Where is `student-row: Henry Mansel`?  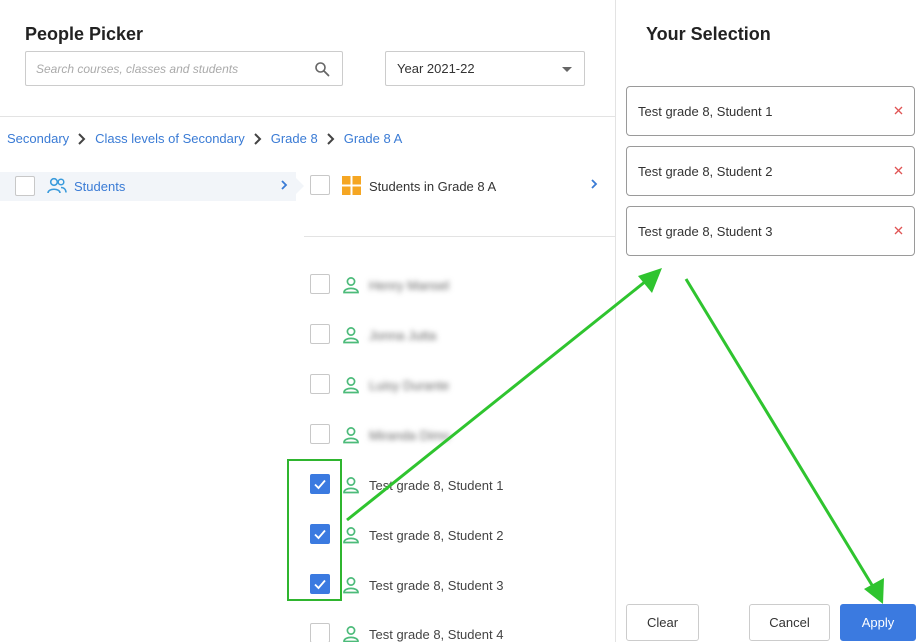 student-row: Henry Mansel is located at coordinates (459, 286).